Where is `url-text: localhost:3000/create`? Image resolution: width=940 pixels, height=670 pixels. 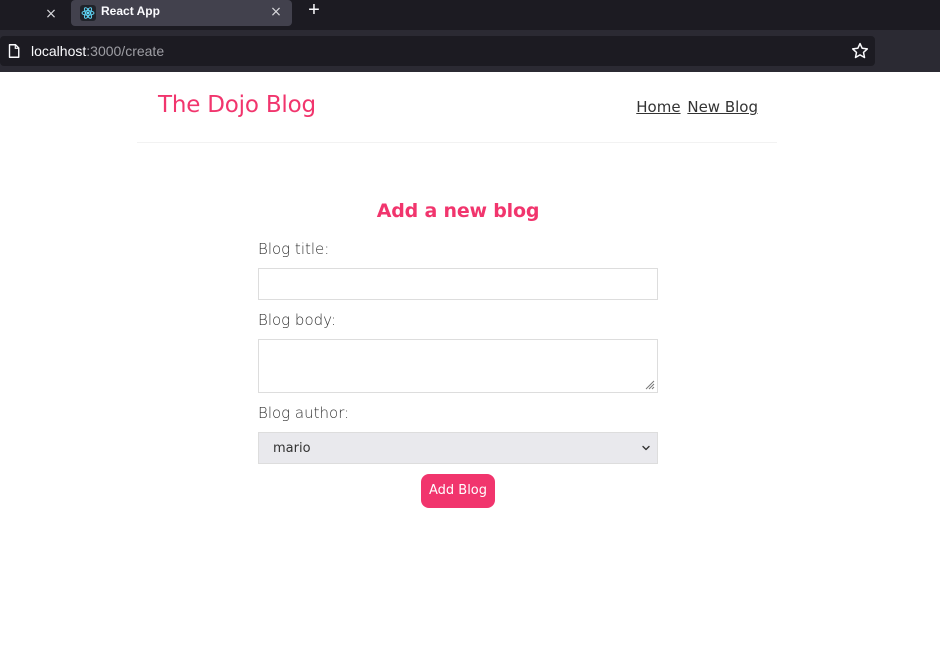
url-text: localhost:3000/create is located at coordinates (97, 51).